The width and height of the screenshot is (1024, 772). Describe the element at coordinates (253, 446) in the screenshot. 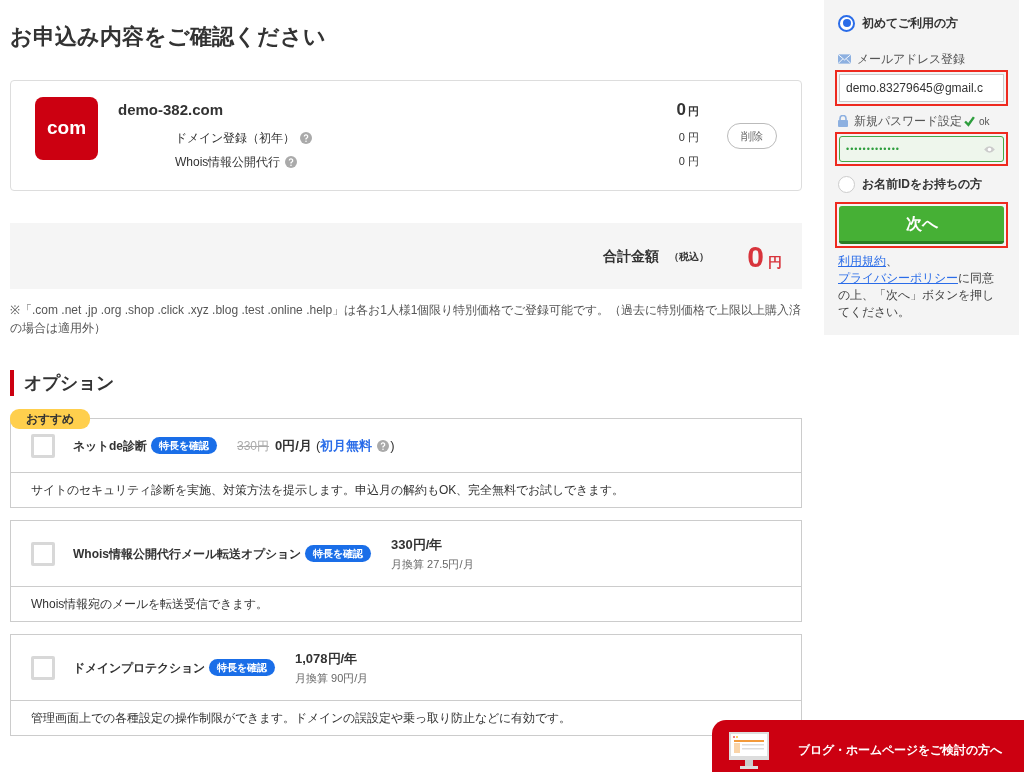

I see `old-price: 330円` at that location.